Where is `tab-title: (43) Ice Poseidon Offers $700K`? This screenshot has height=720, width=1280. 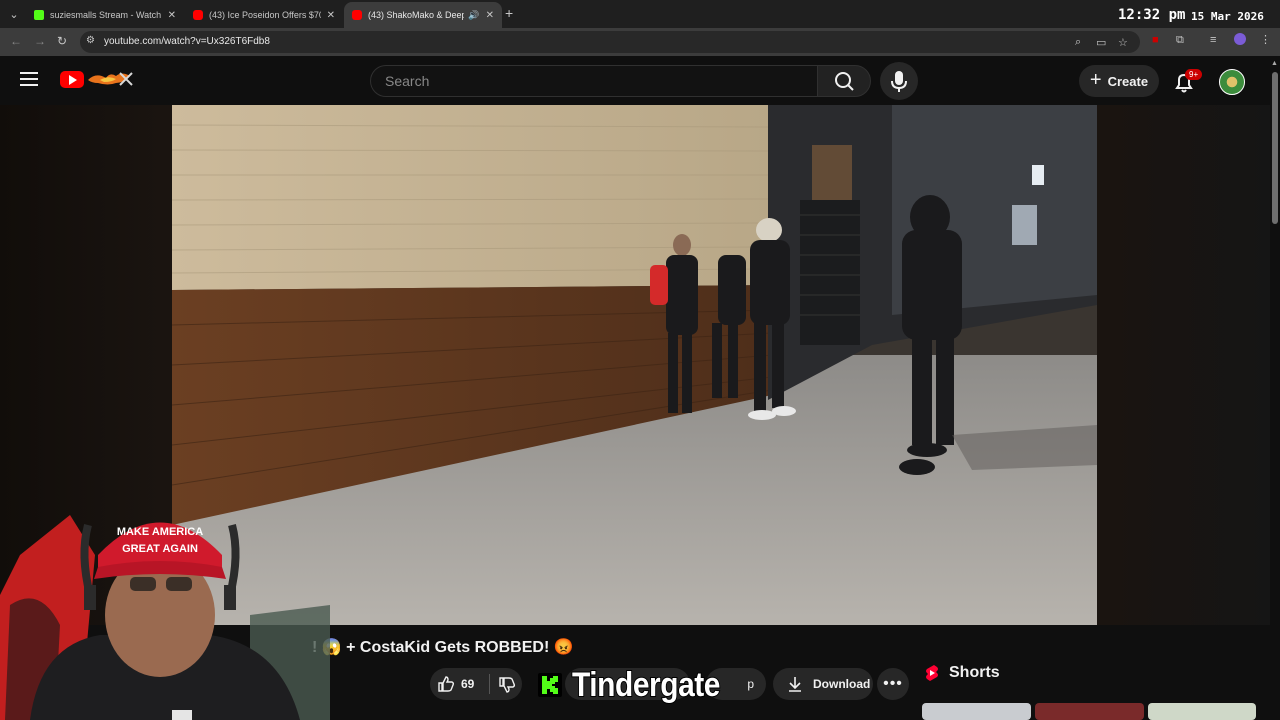 tab-title: (43) Ice Poseidon Offers $700K is located at coordinates (265, 15).